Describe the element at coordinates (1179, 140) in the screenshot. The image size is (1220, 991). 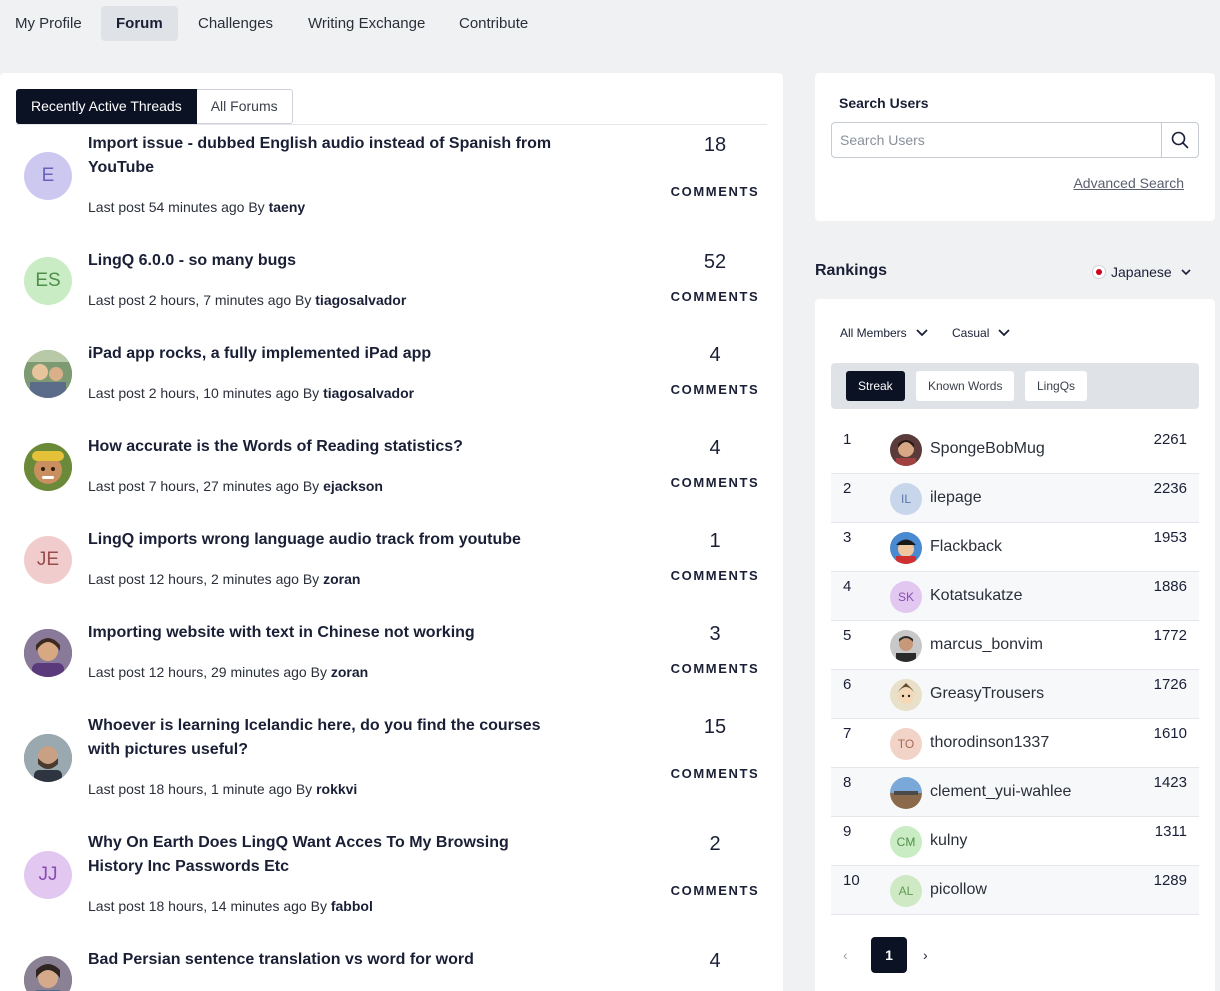
I see `search-button` at that location.